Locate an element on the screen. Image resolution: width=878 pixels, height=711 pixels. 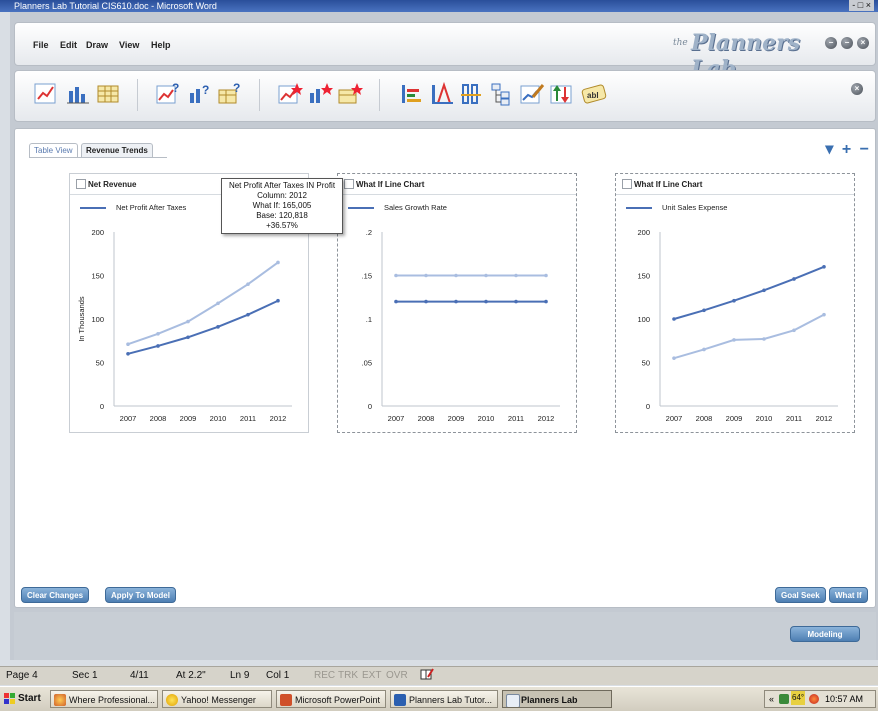
table-icon is located at coordinates (108, 94).